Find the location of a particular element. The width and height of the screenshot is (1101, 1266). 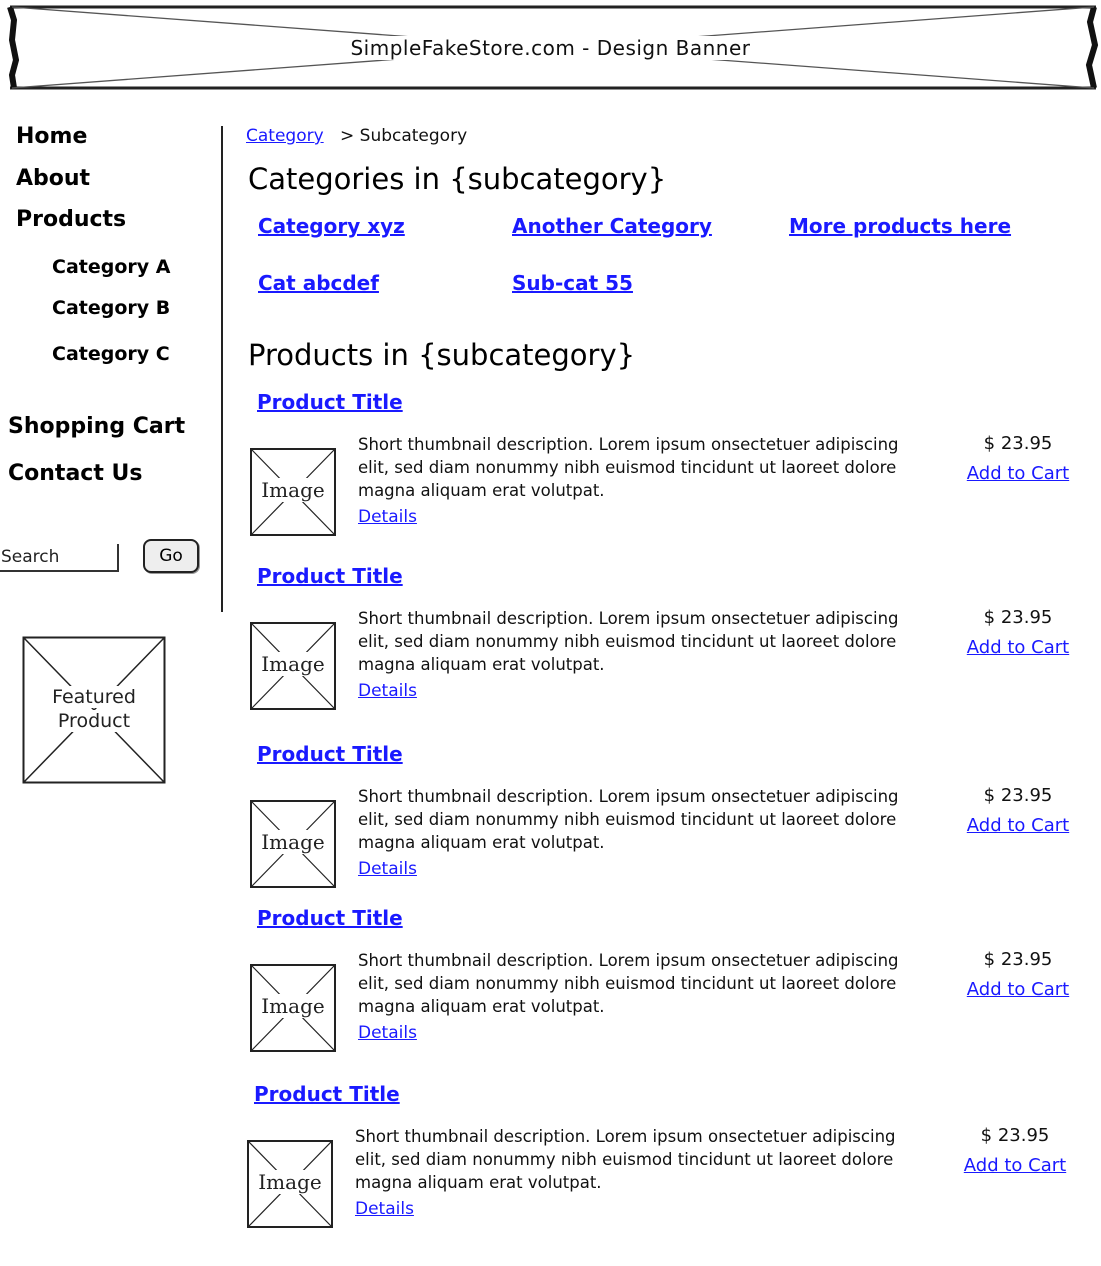

breadcrumb-category-link: Category is located at coordinates (285, 136).